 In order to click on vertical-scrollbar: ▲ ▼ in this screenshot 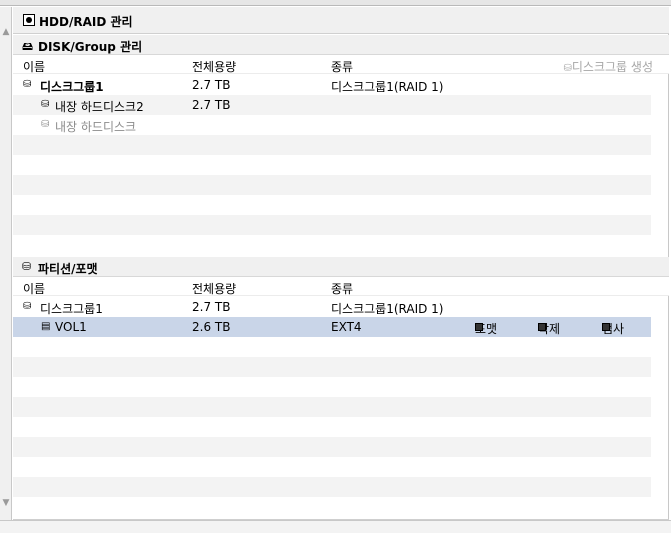, I will do `click(6, 263)`.